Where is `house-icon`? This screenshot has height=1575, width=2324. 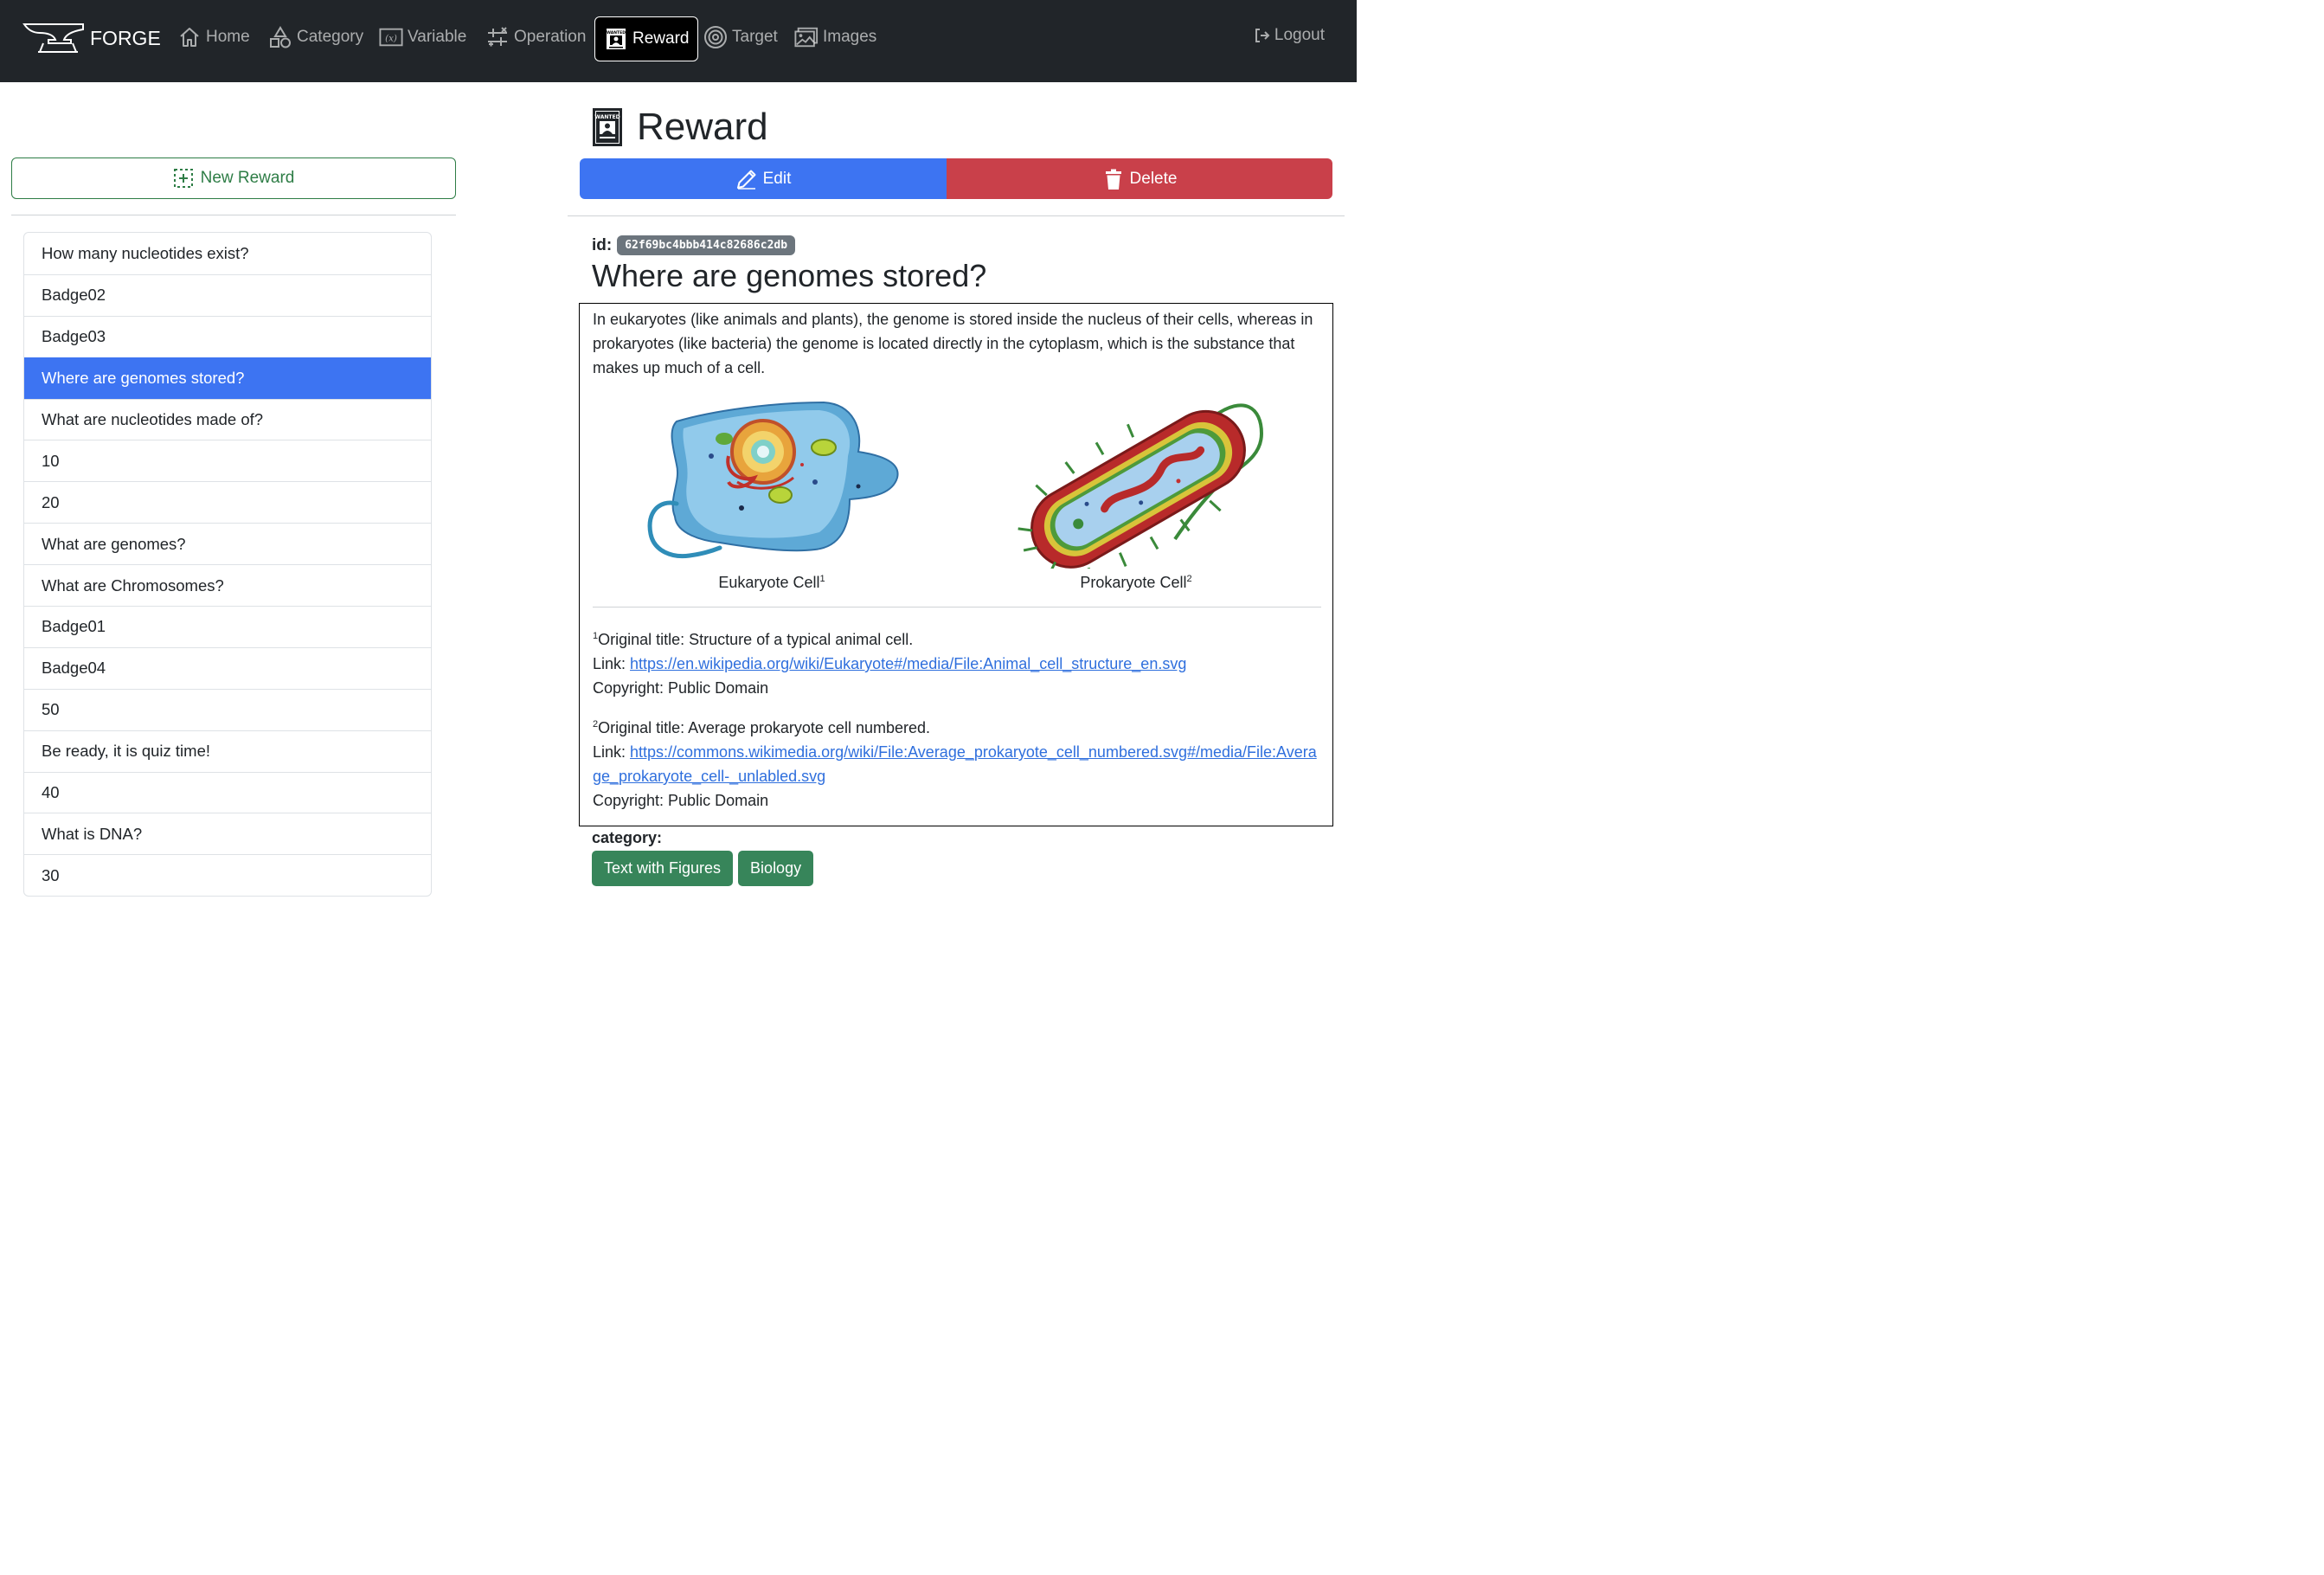 house-icon is located at coordinates (189, 37).